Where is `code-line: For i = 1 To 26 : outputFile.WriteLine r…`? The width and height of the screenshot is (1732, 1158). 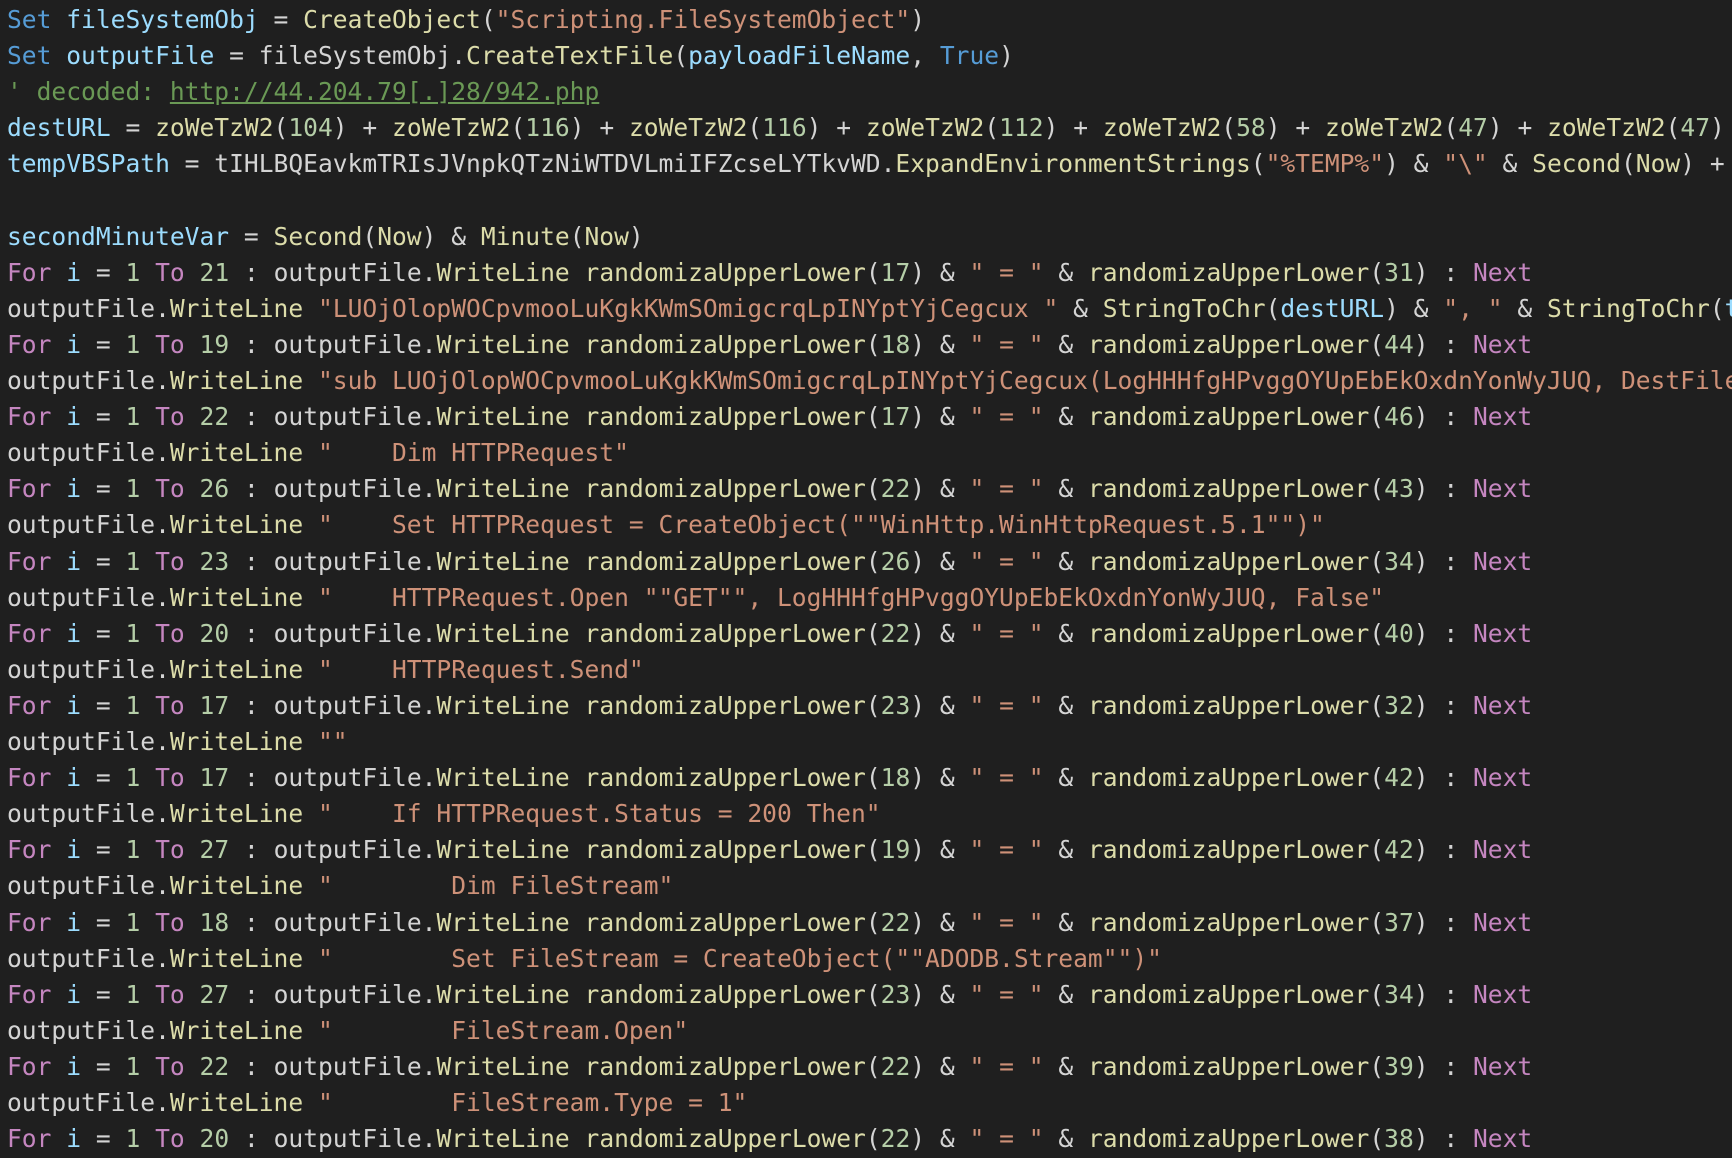
code-line: For i = 1 To 26 : outputFile.WriteLine r… is located at coordinates (769, 489).